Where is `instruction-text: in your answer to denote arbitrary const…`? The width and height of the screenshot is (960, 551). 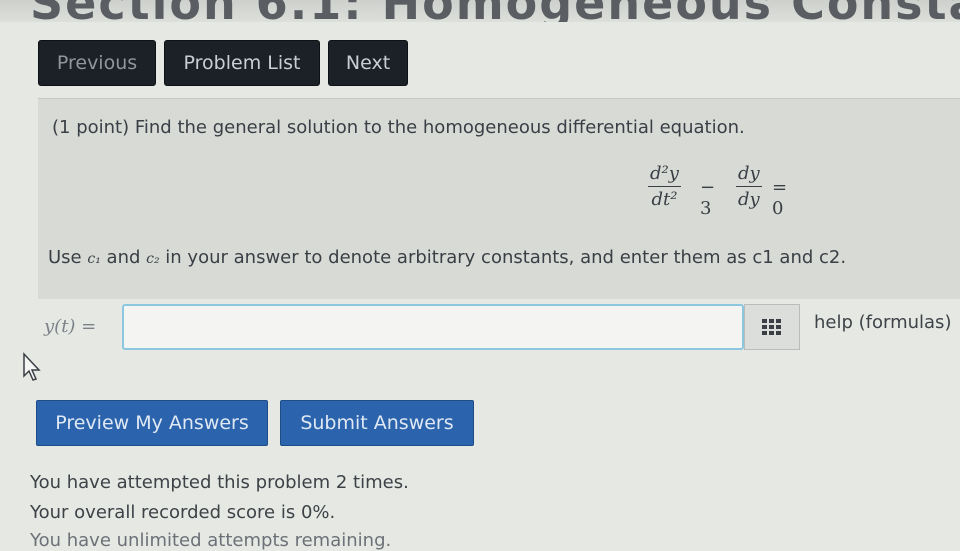 instruction-text: in your answer to denote arbitrary const… is located at coordinates (503, 257).